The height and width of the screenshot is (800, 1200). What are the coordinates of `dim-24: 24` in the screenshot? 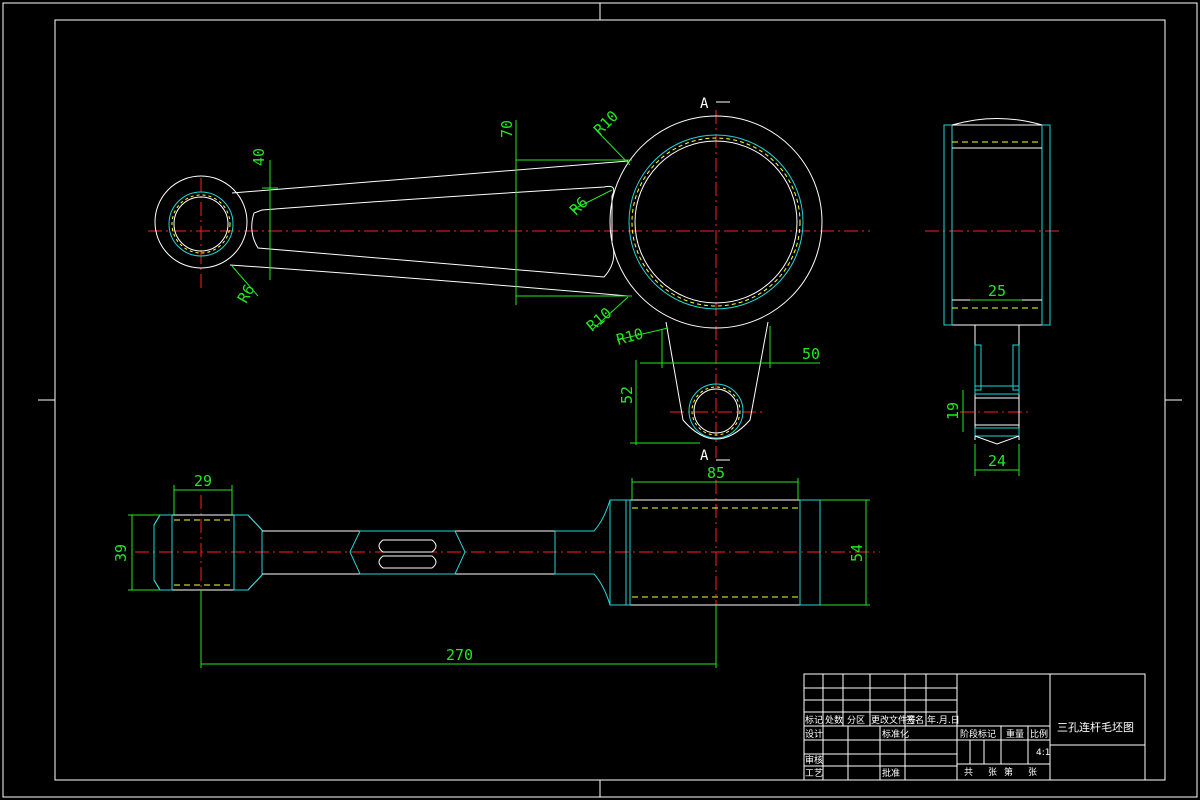 It's located at (997, 461).